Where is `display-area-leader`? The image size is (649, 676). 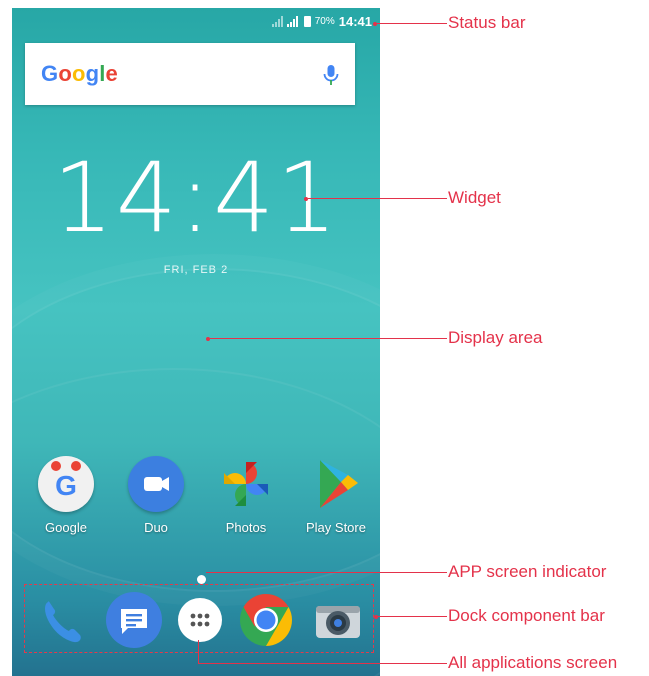 display-area-leader is located at coordinates (328, 338).